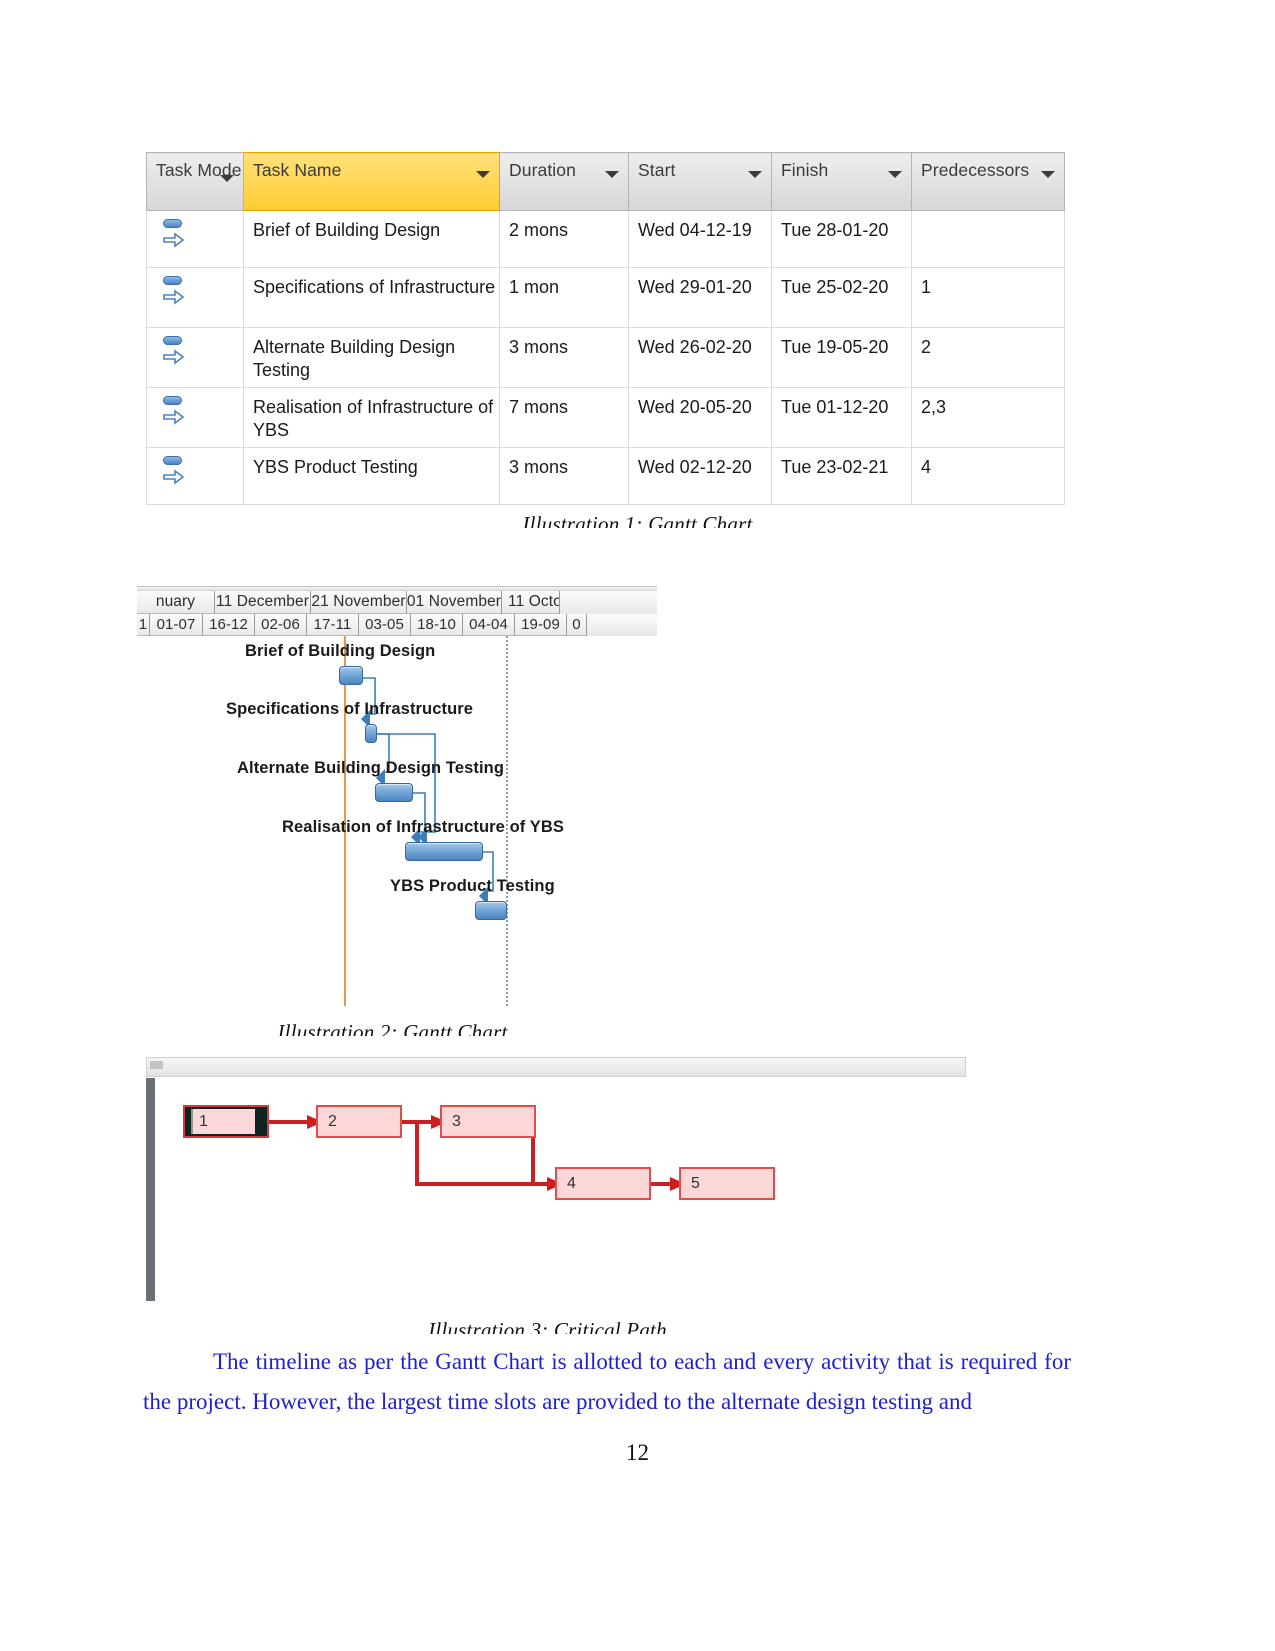 The width and height of the screenshot is (1275, 1651). Describe the element at coordinates (988, 297) in the screenshot. I see `cell-predecessors: 1` at that location.